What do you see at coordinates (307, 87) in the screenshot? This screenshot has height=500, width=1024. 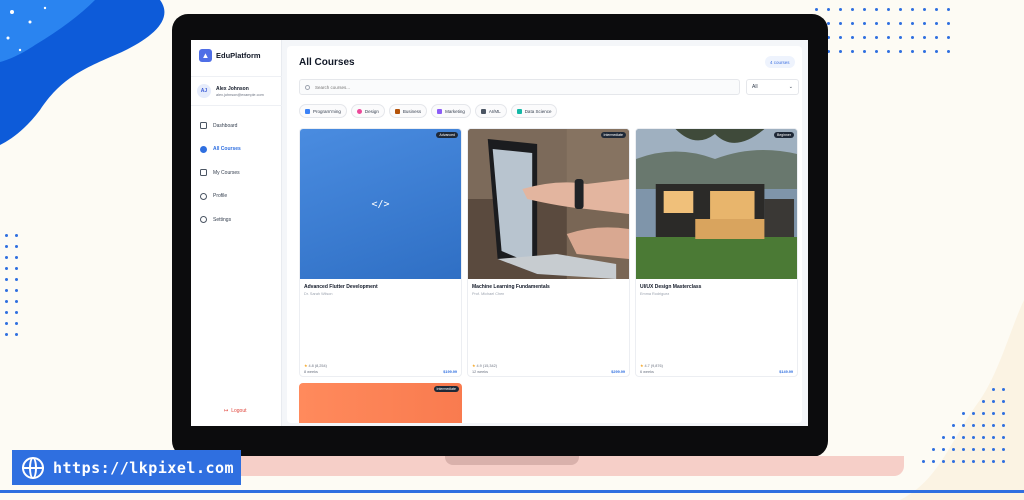 I see `search-icon` at bounding box center [307, 87].